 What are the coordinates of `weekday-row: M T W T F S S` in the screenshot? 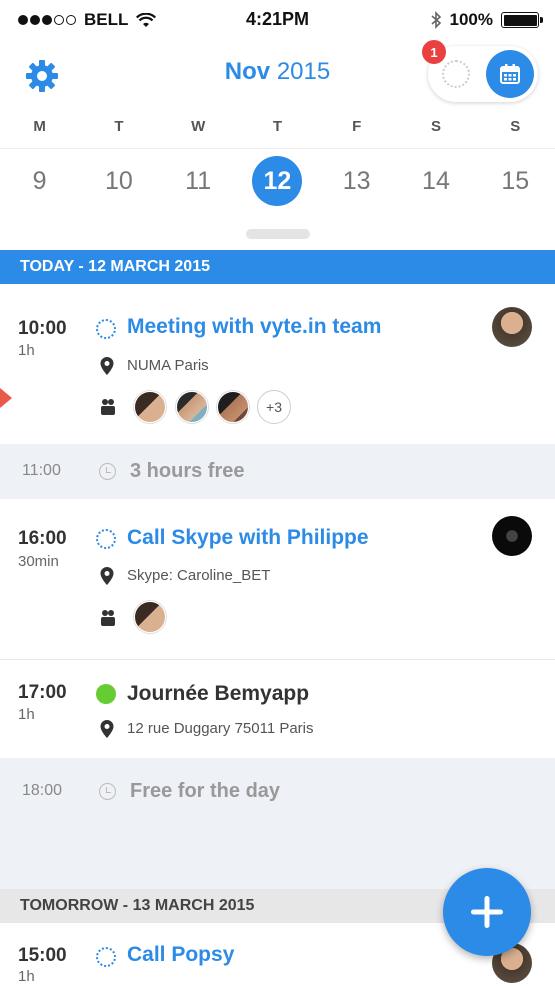 It's located at (277, 129).